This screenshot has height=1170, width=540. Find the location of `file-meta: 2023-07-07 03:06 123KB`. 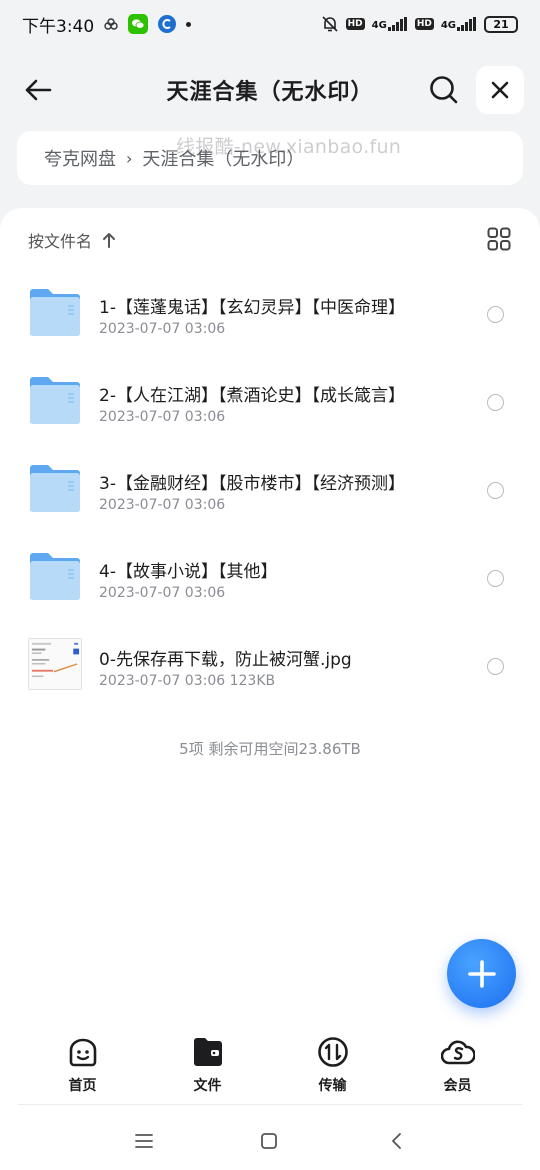

file-meta: 2023-07-07 03:06 123KB is located at coordinates (187, 681).